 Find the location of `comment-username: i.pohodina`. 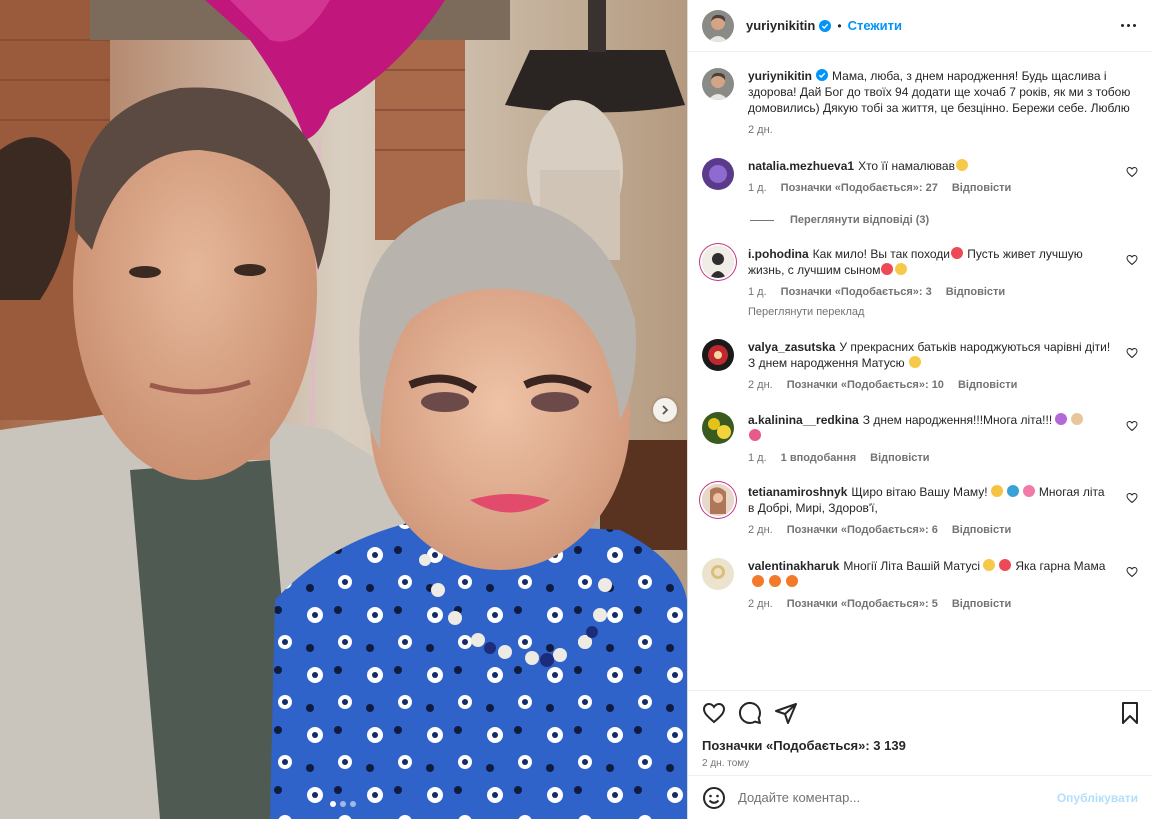

comment-username: i.pohodina is located at coordinates (778, 254).